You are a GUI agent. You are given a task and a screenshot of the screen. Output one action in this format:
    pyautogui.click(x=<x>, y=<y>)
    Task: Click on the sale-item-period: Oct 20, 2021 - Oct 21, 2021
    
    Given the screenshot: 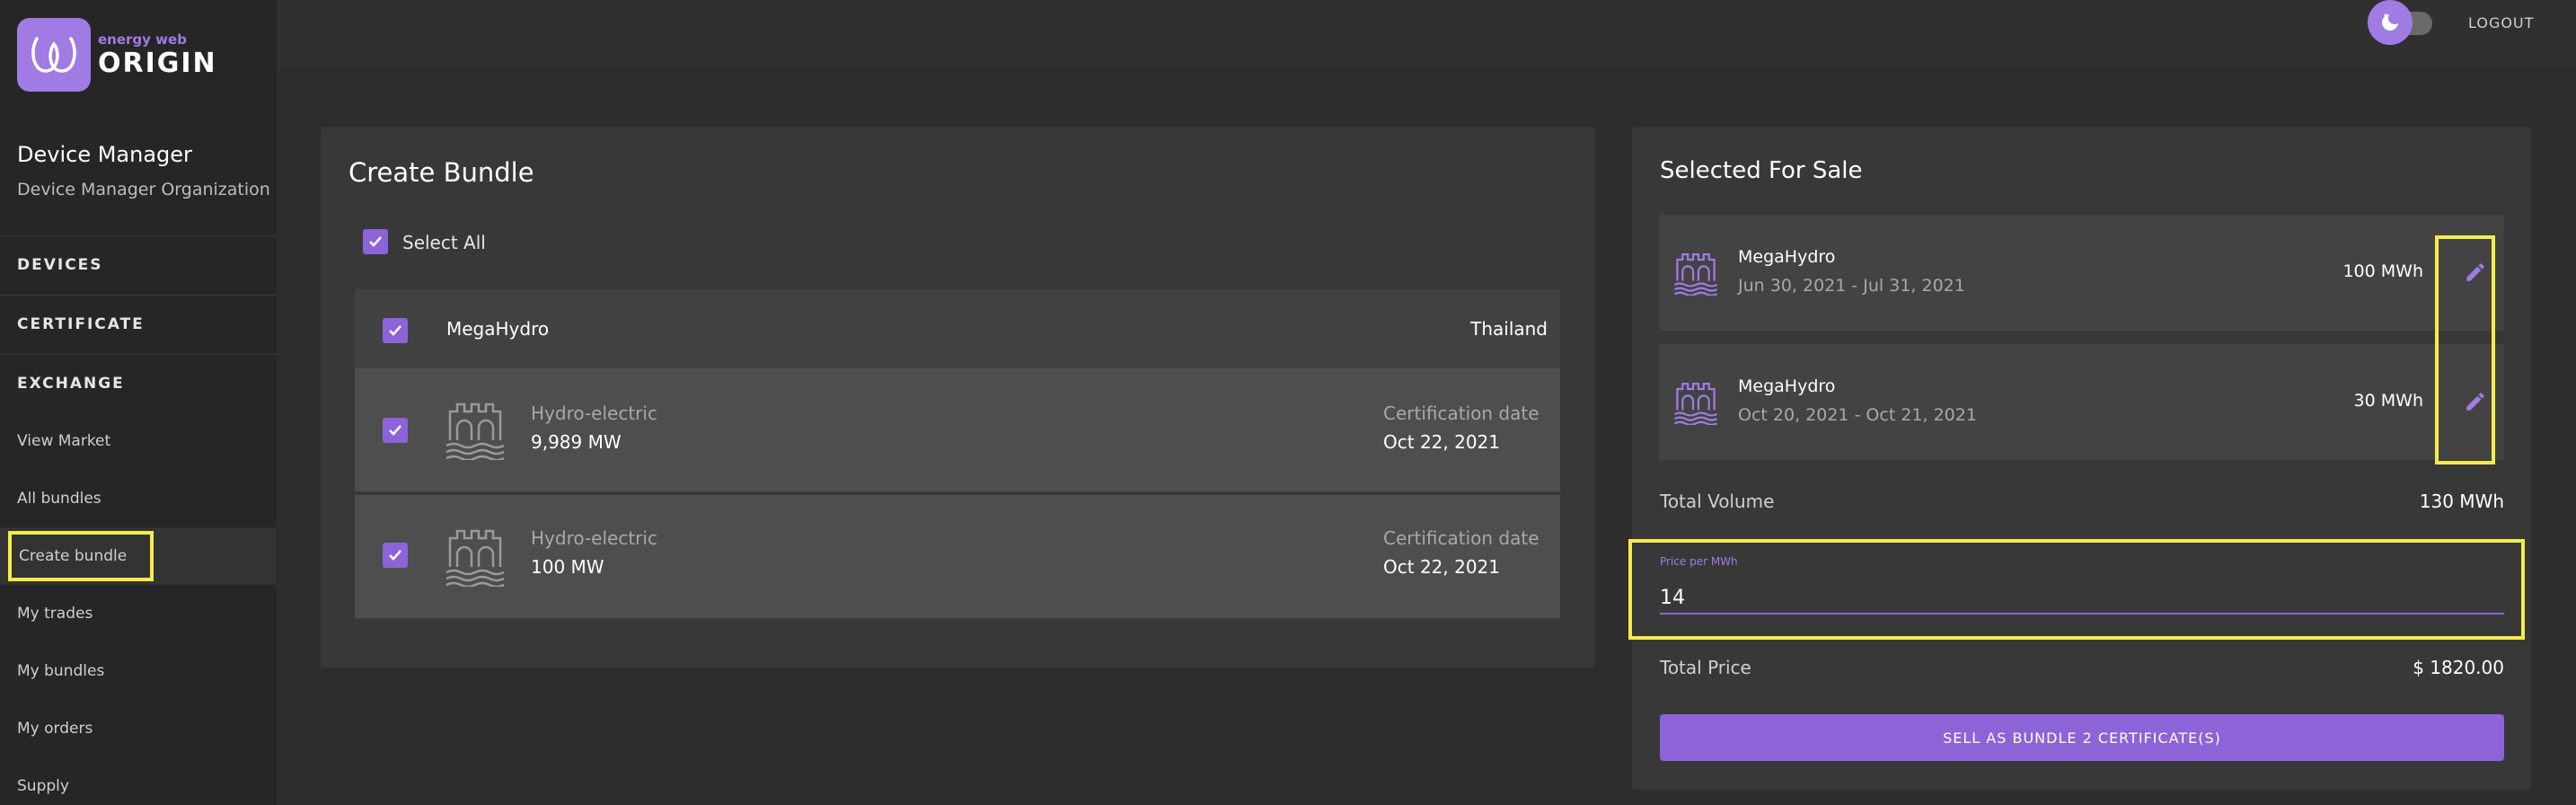 What is the action you would take?
    pyautogui.click(x=1857, y=415)
    